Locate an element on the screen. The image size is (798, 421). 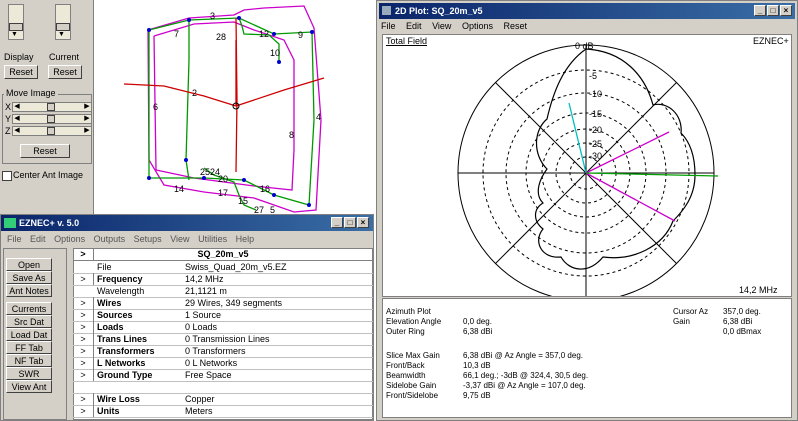
row-key: Ground Type is located at coordinates (125, 375).